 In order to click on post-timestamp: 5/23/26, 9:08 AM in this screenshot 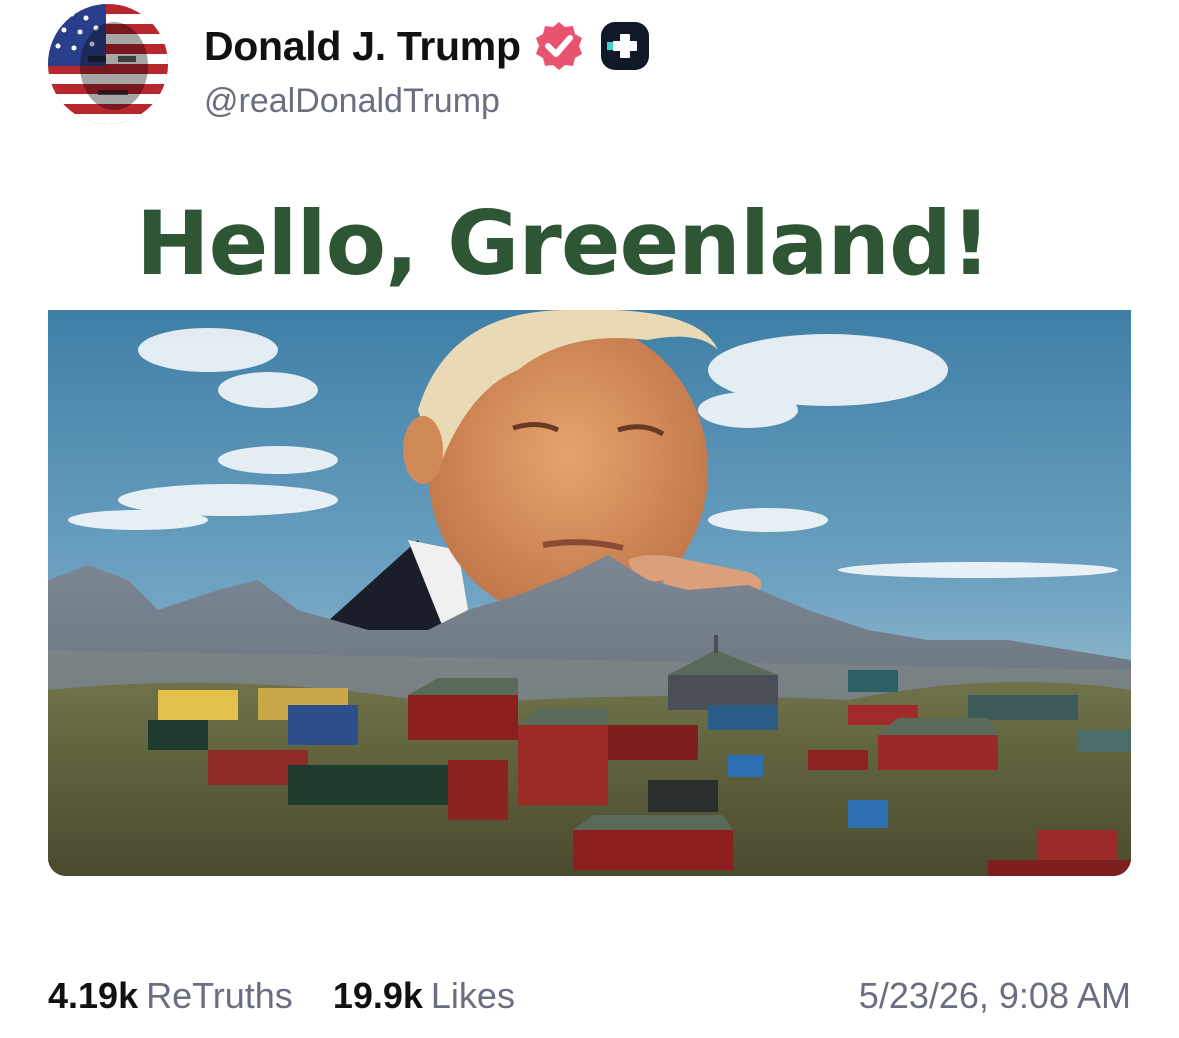, I will do `click(995, 996)`.